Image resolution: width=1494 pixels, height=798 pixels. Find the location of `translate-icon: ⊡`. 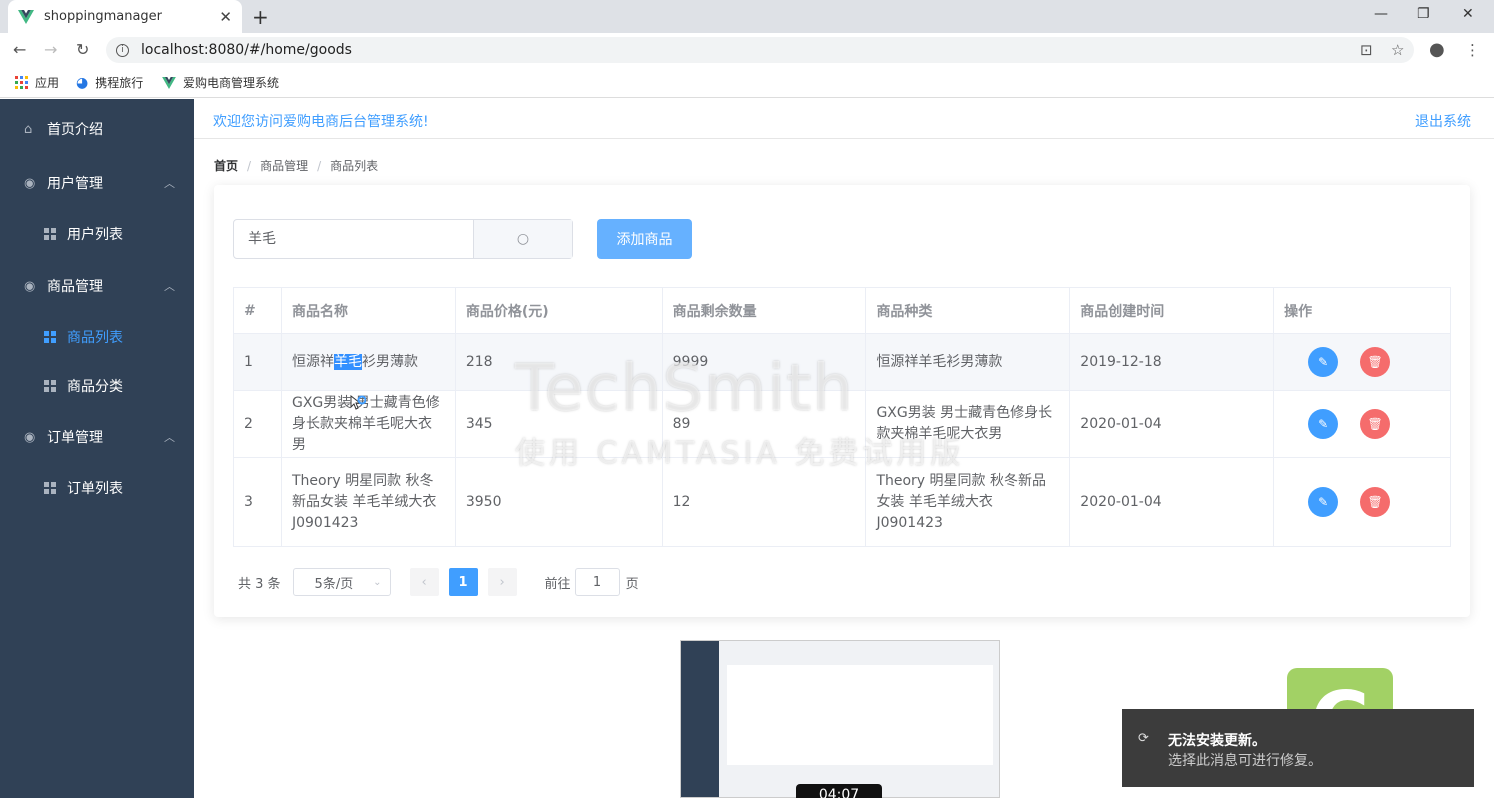

translate-icon: ⊡ is located at coordinates (1366, 50).